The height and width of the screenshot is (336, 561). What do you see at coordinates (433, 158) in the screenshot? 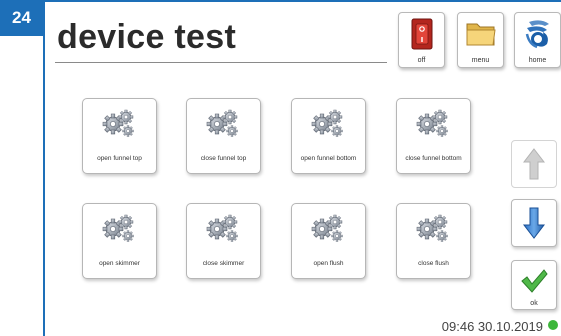
I see `function-label: close funnel bottom` at bounding box center [433, 158].